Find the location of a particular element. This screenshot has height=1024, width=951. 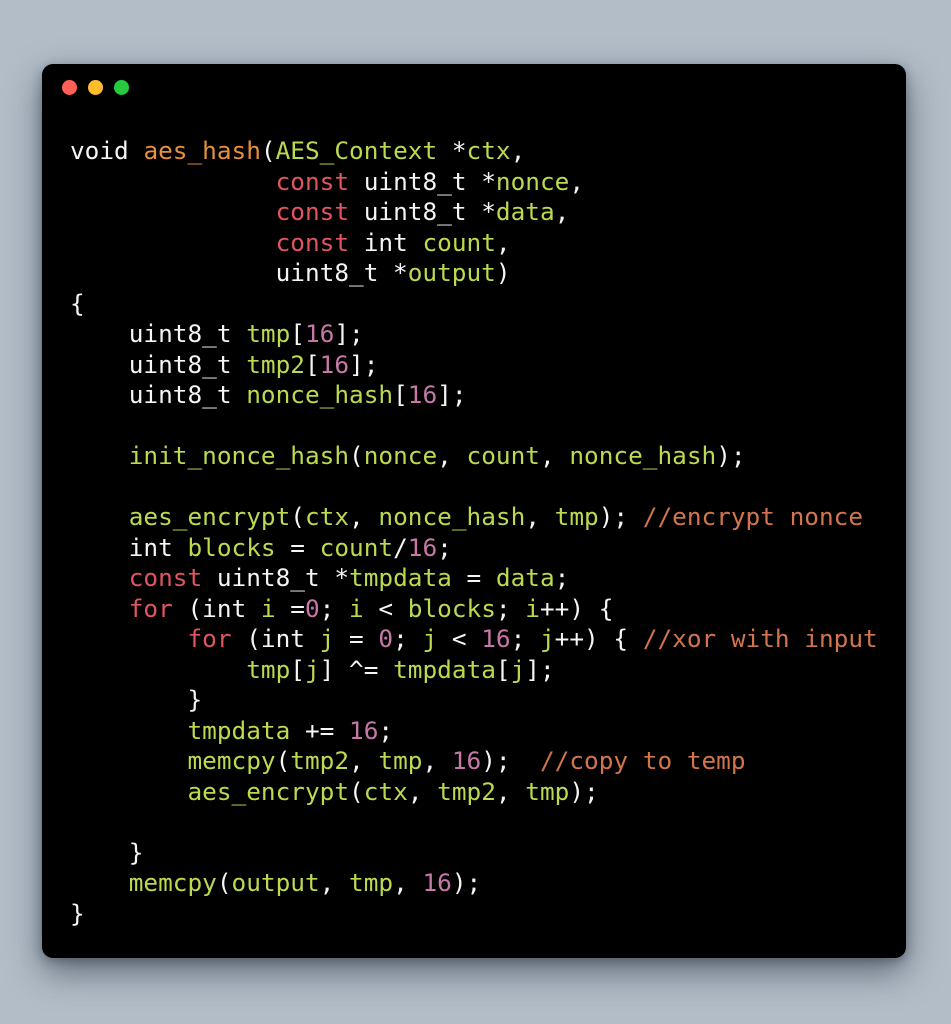

code-line: tmpdata += 16; is located at coordinates (231, 730).